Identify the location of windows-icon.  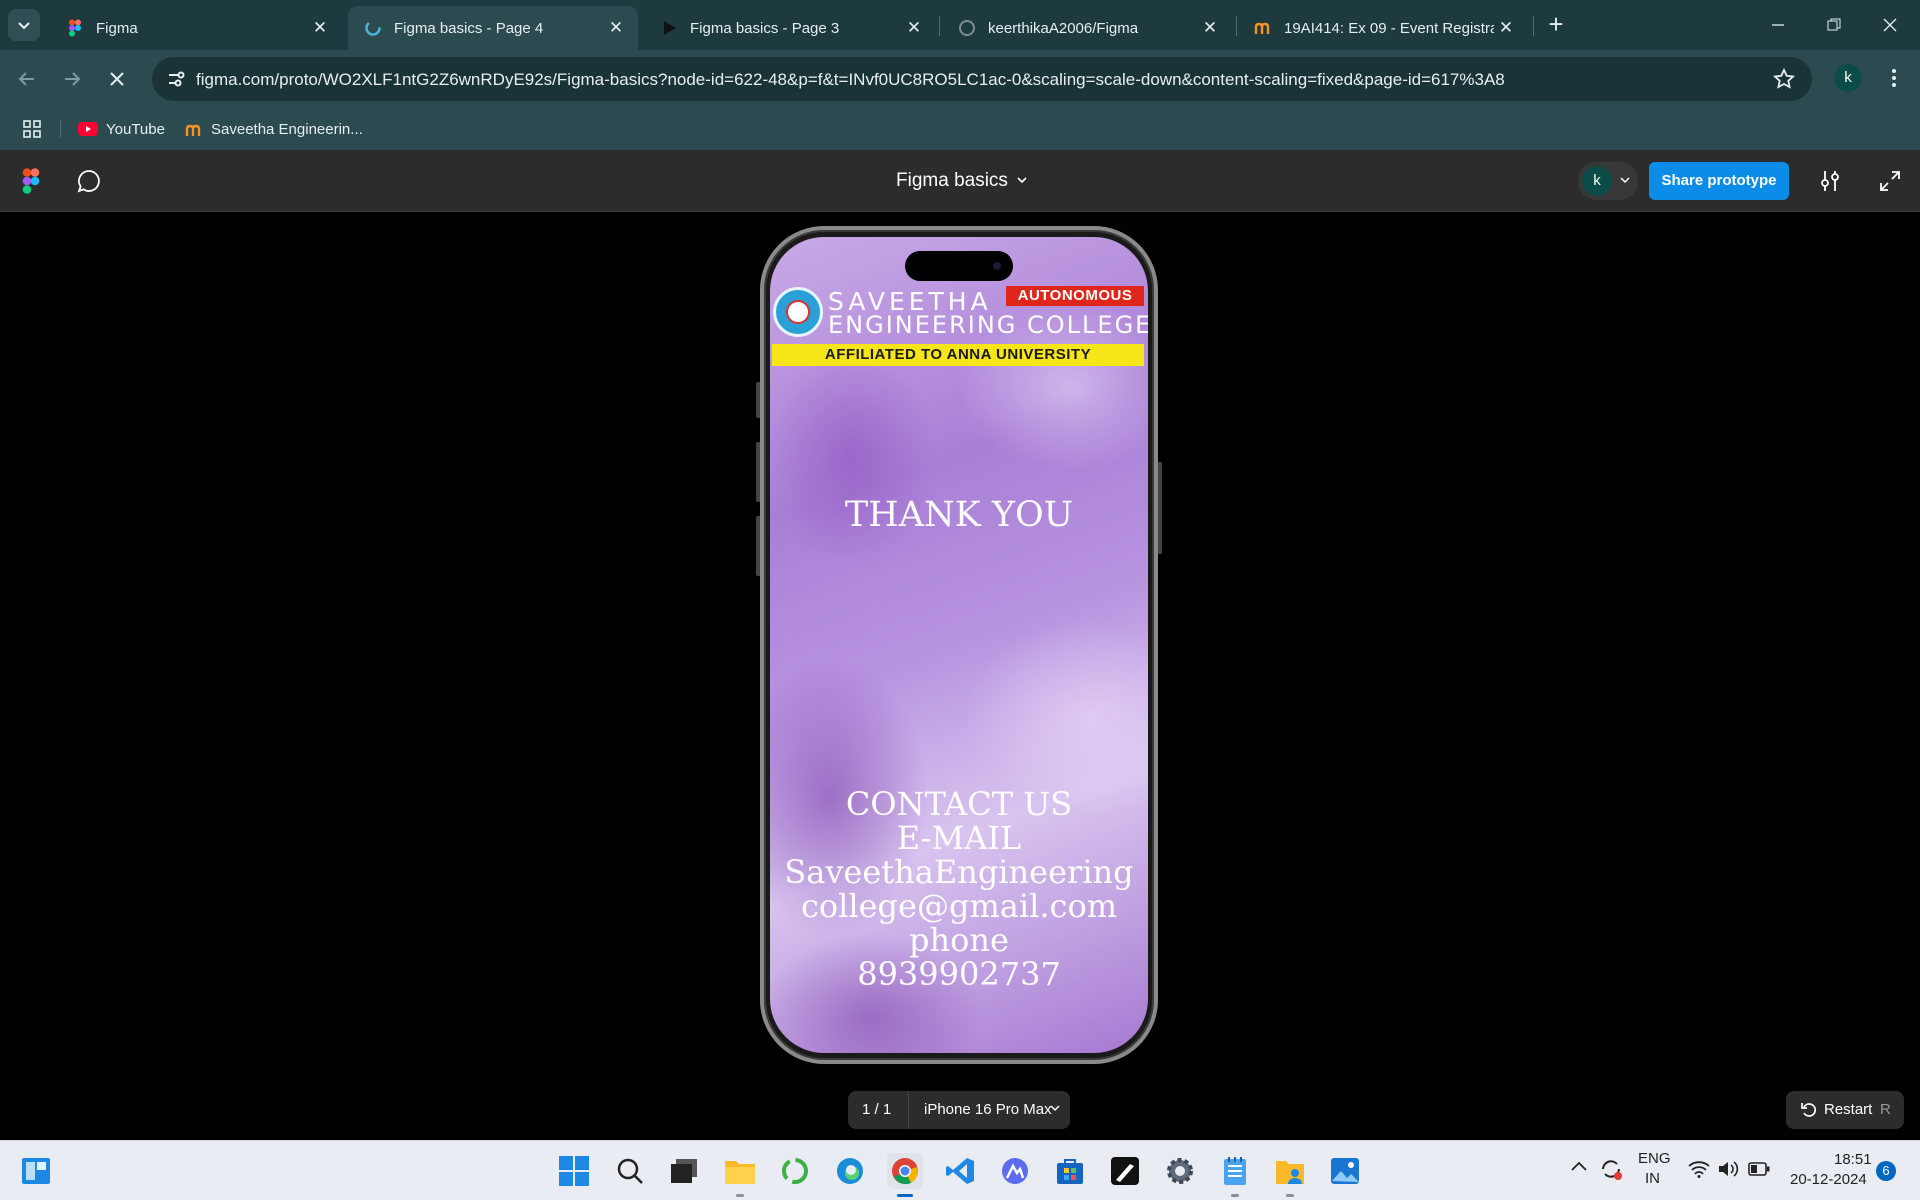
(574, 1171).